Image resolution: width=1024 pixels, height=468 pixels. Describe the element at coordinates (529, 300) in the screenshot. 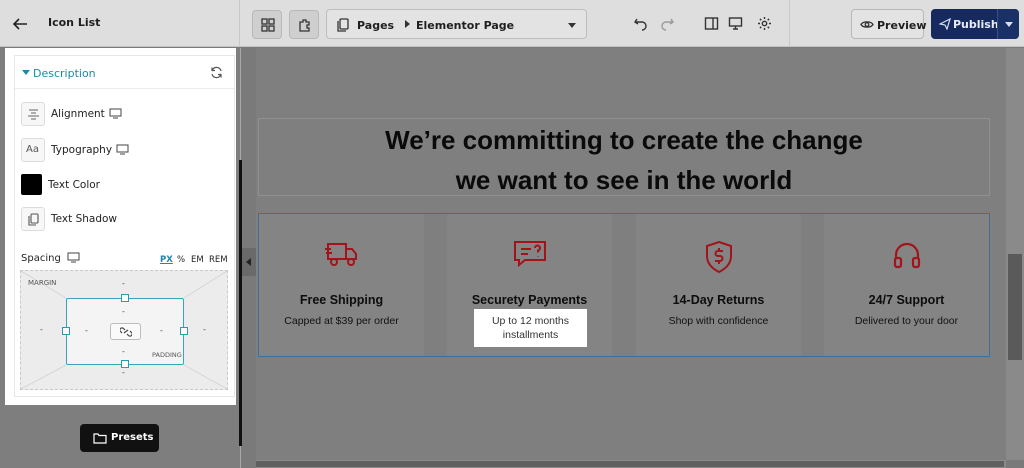

I see `feature-title: Securety Payments` at that location.